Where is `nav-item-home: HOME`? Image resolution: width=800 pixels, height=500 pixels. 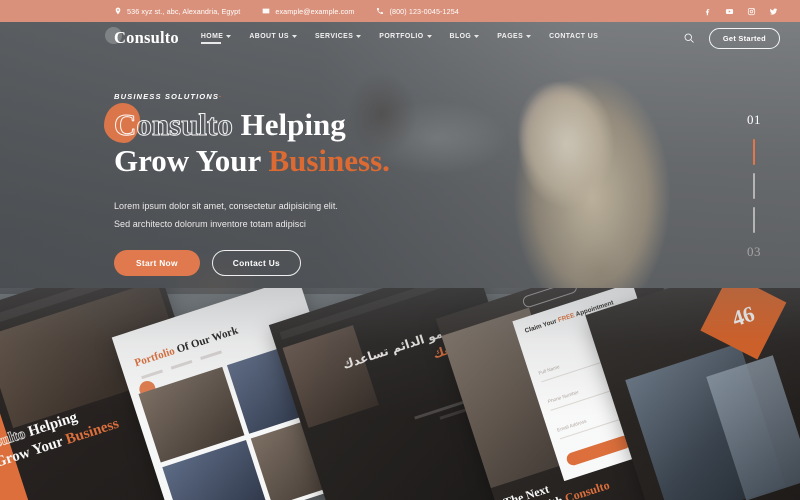
nav-item-home: HOME is located at coordinates (216, 38).